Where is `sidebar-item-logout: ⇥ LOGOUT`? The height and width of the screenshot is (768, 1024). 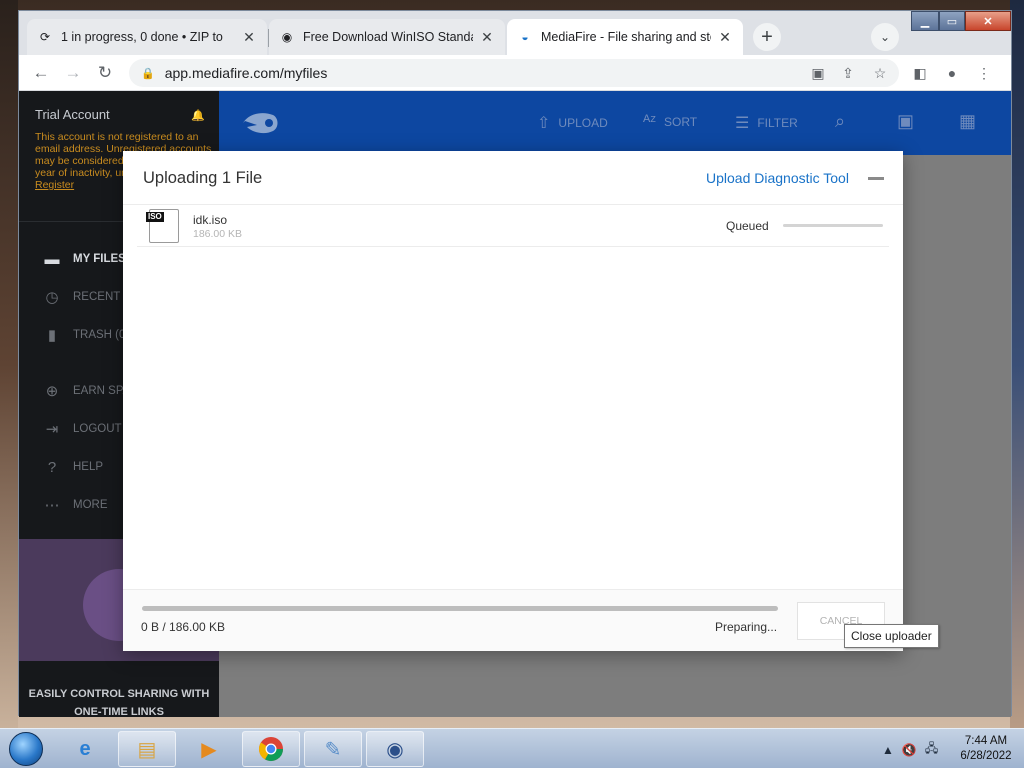 sidebar-item-logout: ⇥ LOGOUT is located at coordinates (81, 429).